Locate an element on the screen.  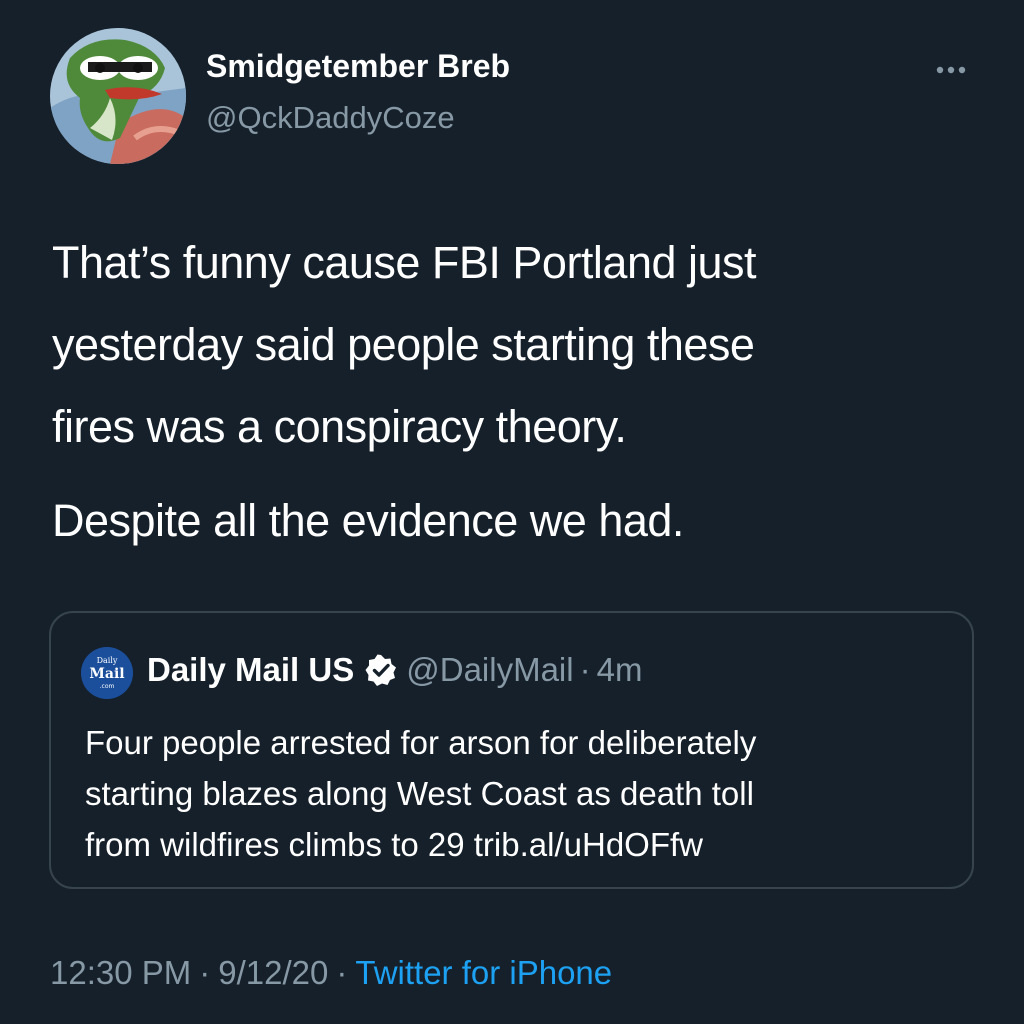
quoted-author-name: Daily Mail US is located at coordinates (250, 670).